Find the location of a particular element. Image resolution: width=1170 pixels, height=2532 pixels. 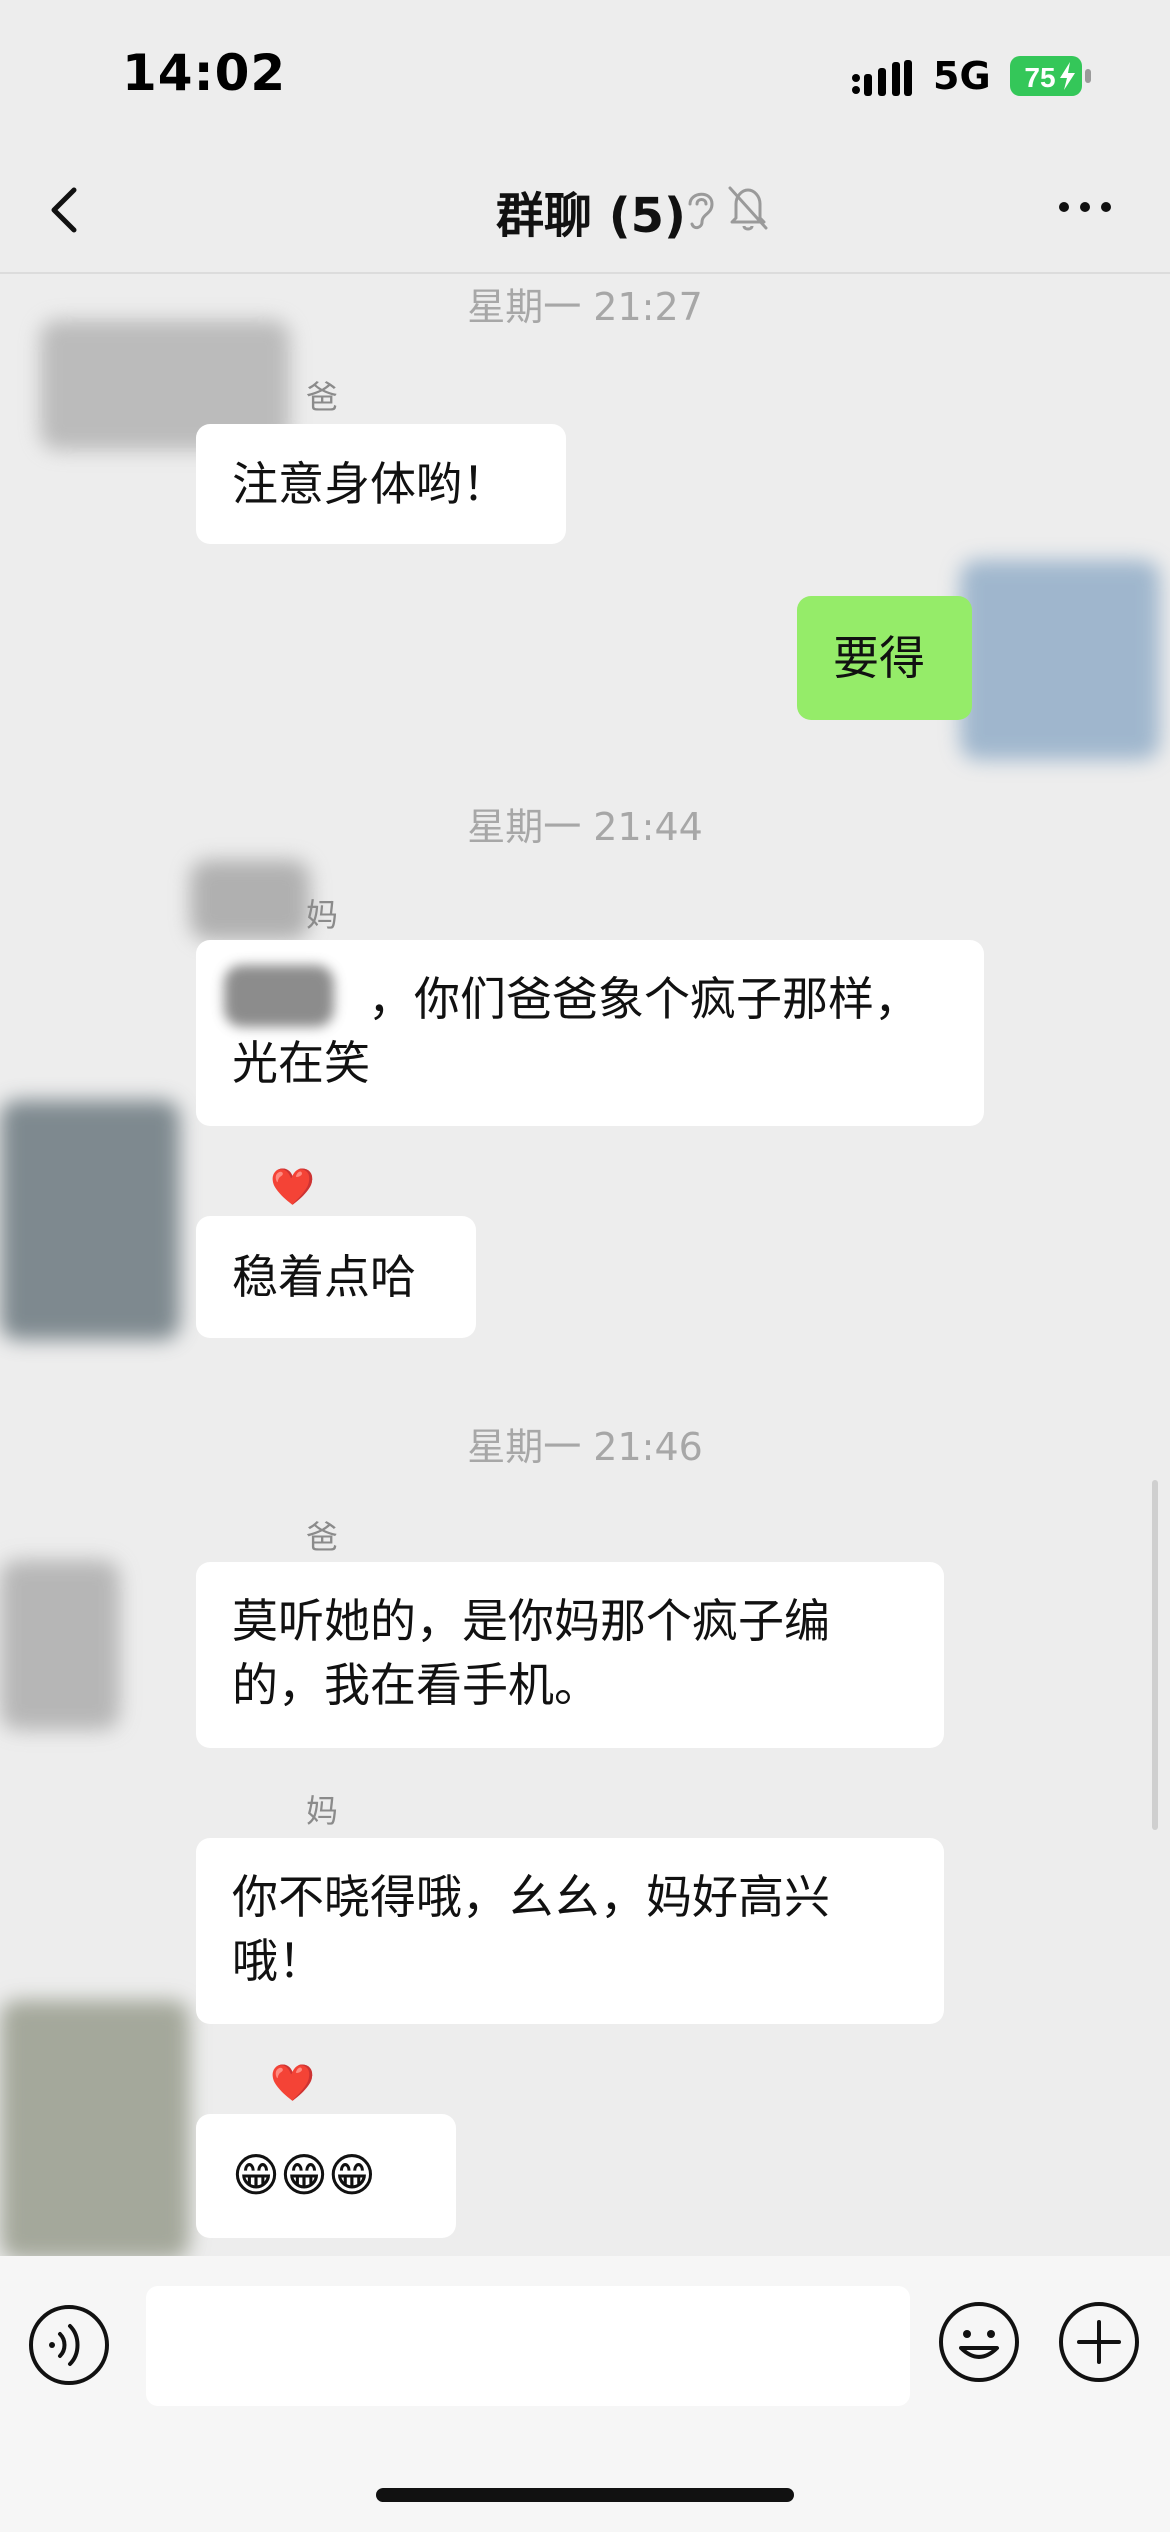

message-text: 稳着点哈 is located at coordinates (324, 1277).